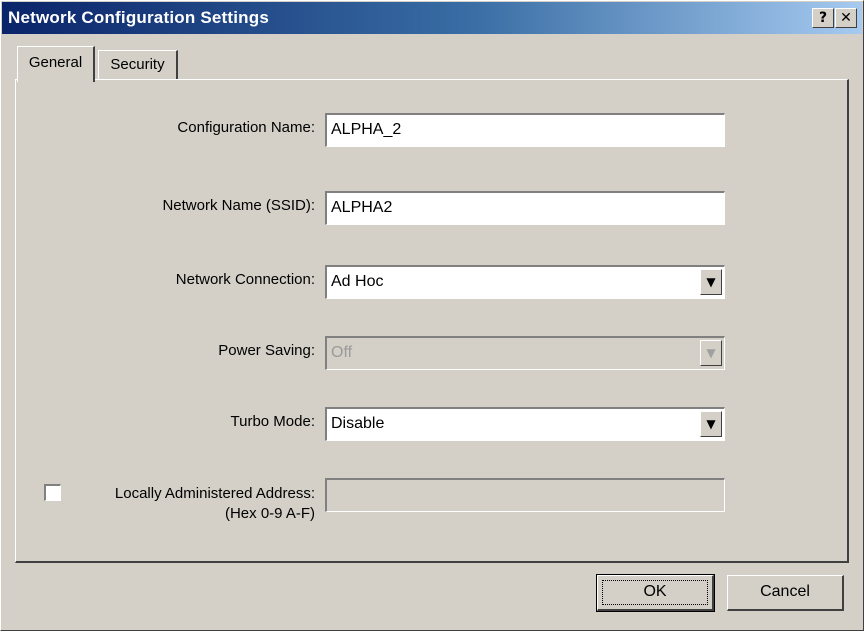  I want to click on power-saving-label: Power Saving:, so click(266, 350).